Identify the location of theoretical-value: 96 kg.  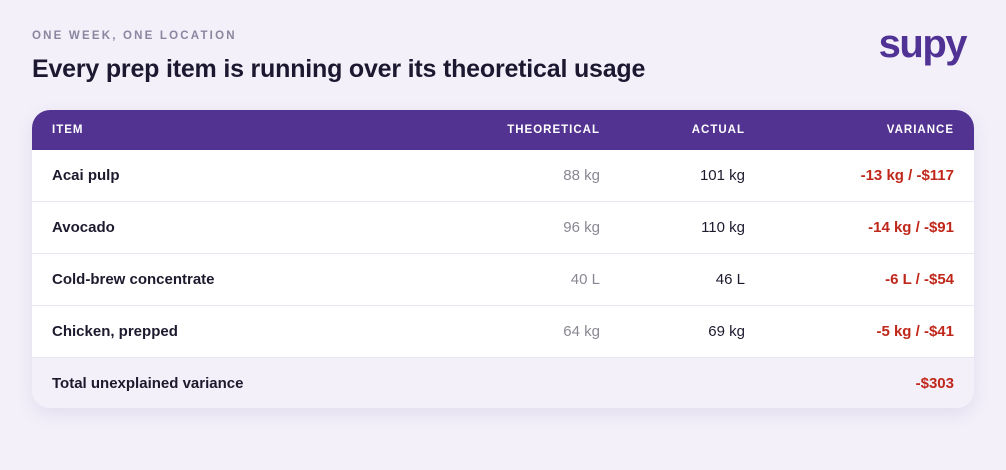
(581, 227).